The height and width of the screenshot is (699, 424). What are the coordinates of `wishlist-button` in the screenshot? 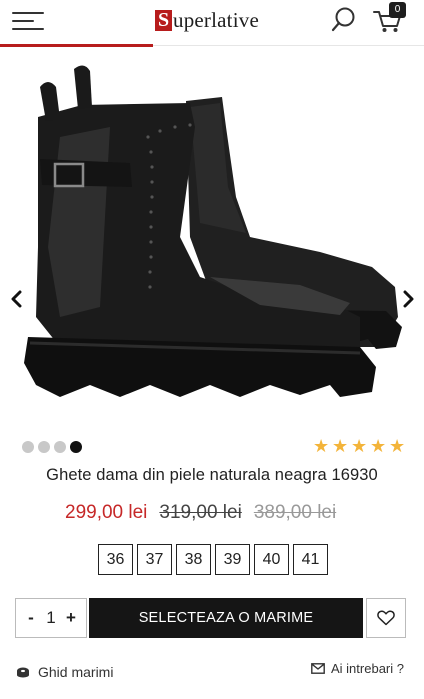 It's located at (386, 618).